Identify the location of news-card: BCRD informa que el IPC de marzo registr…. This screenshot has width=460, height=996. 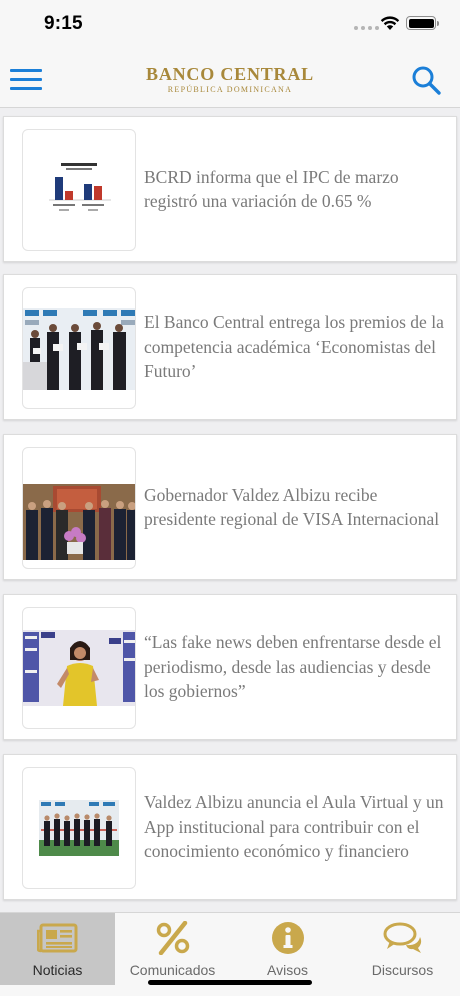
(230, 189).